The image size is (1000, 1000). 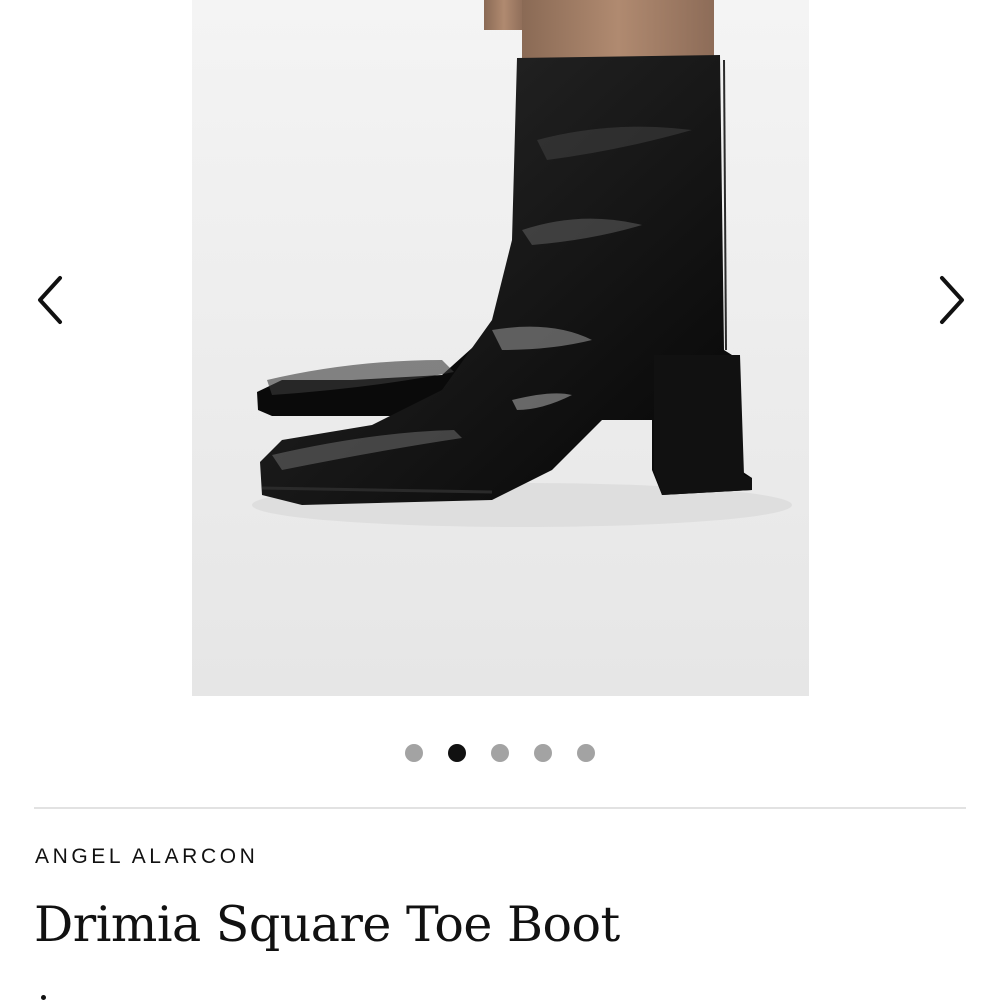 What do you see at coordinates (327, 924) in the screenshot?
I see `product-title: Drimia Square Toe Boot` at bounding box center [327, 924].